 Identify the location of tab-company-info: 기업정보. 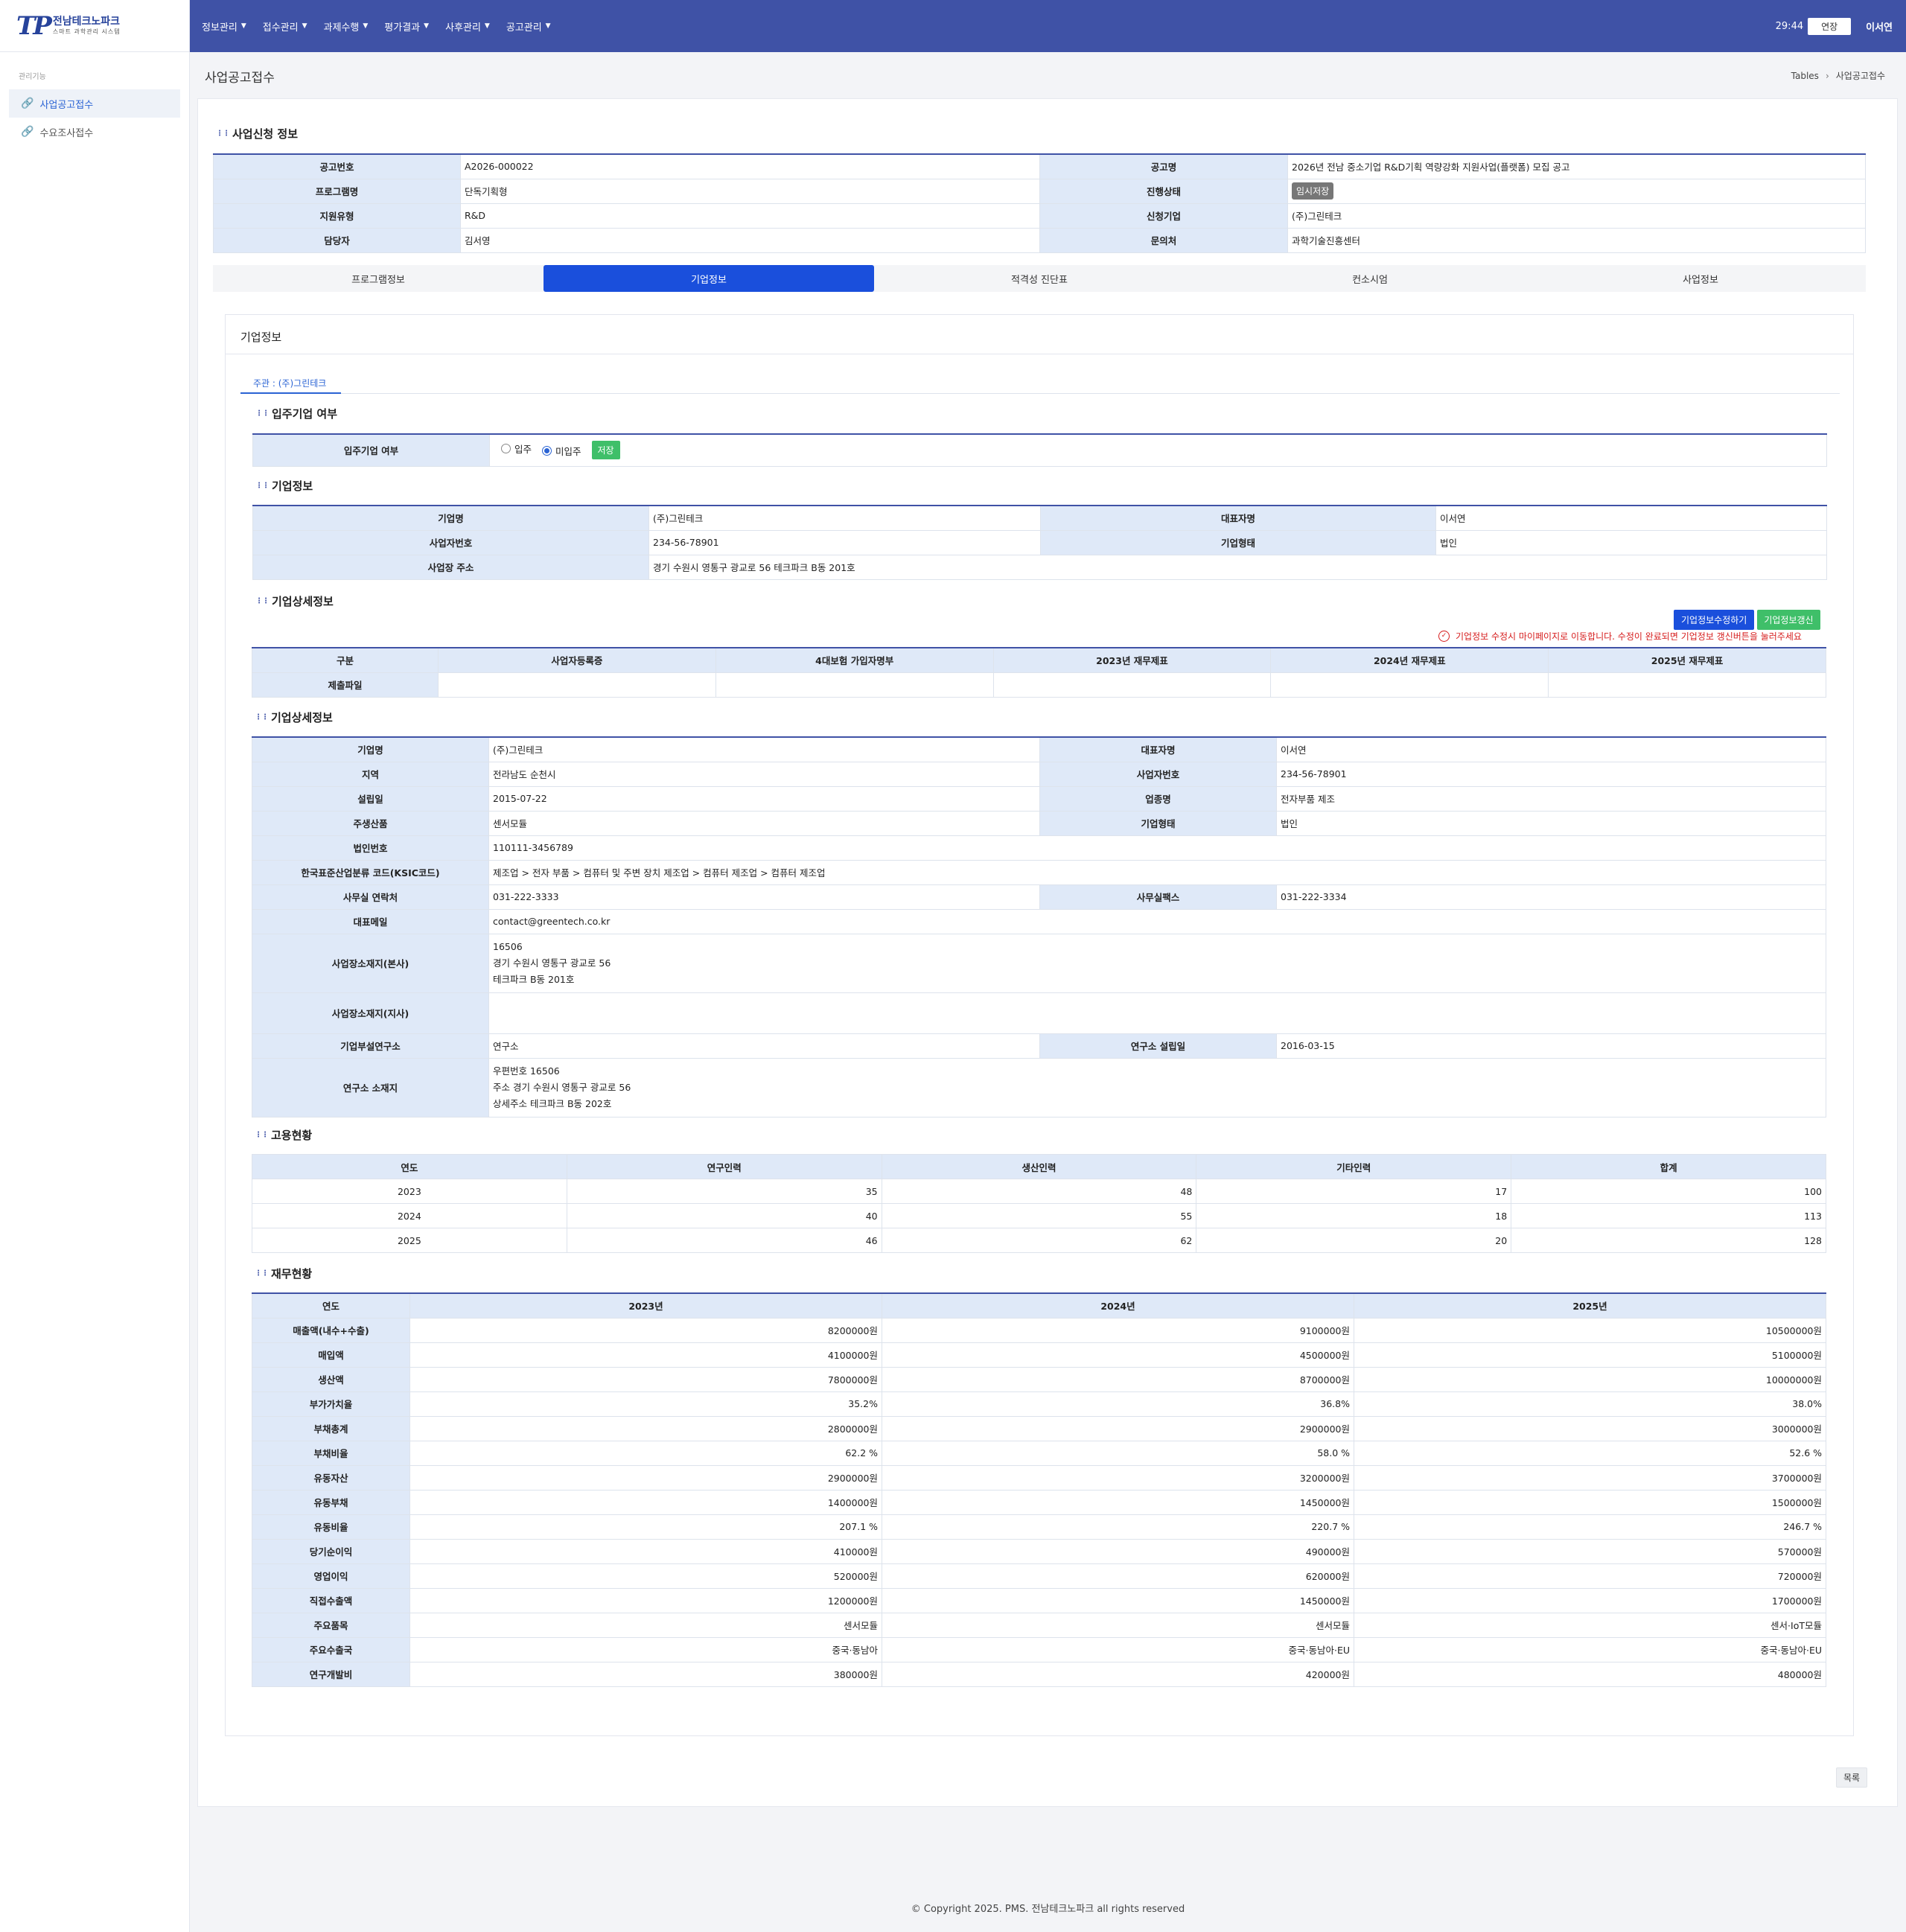
(709, 278).